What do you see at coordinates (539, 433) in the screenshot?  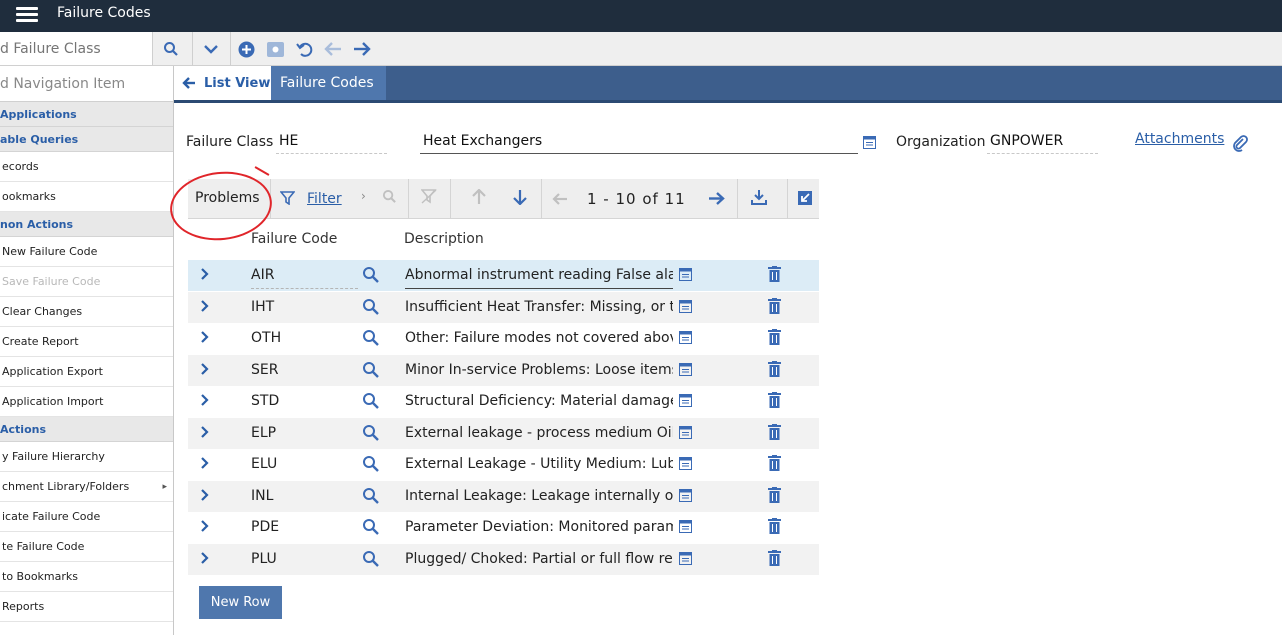 I see `description-cell: External leakage - process medium Oil,` at bounding box center [539, 433].